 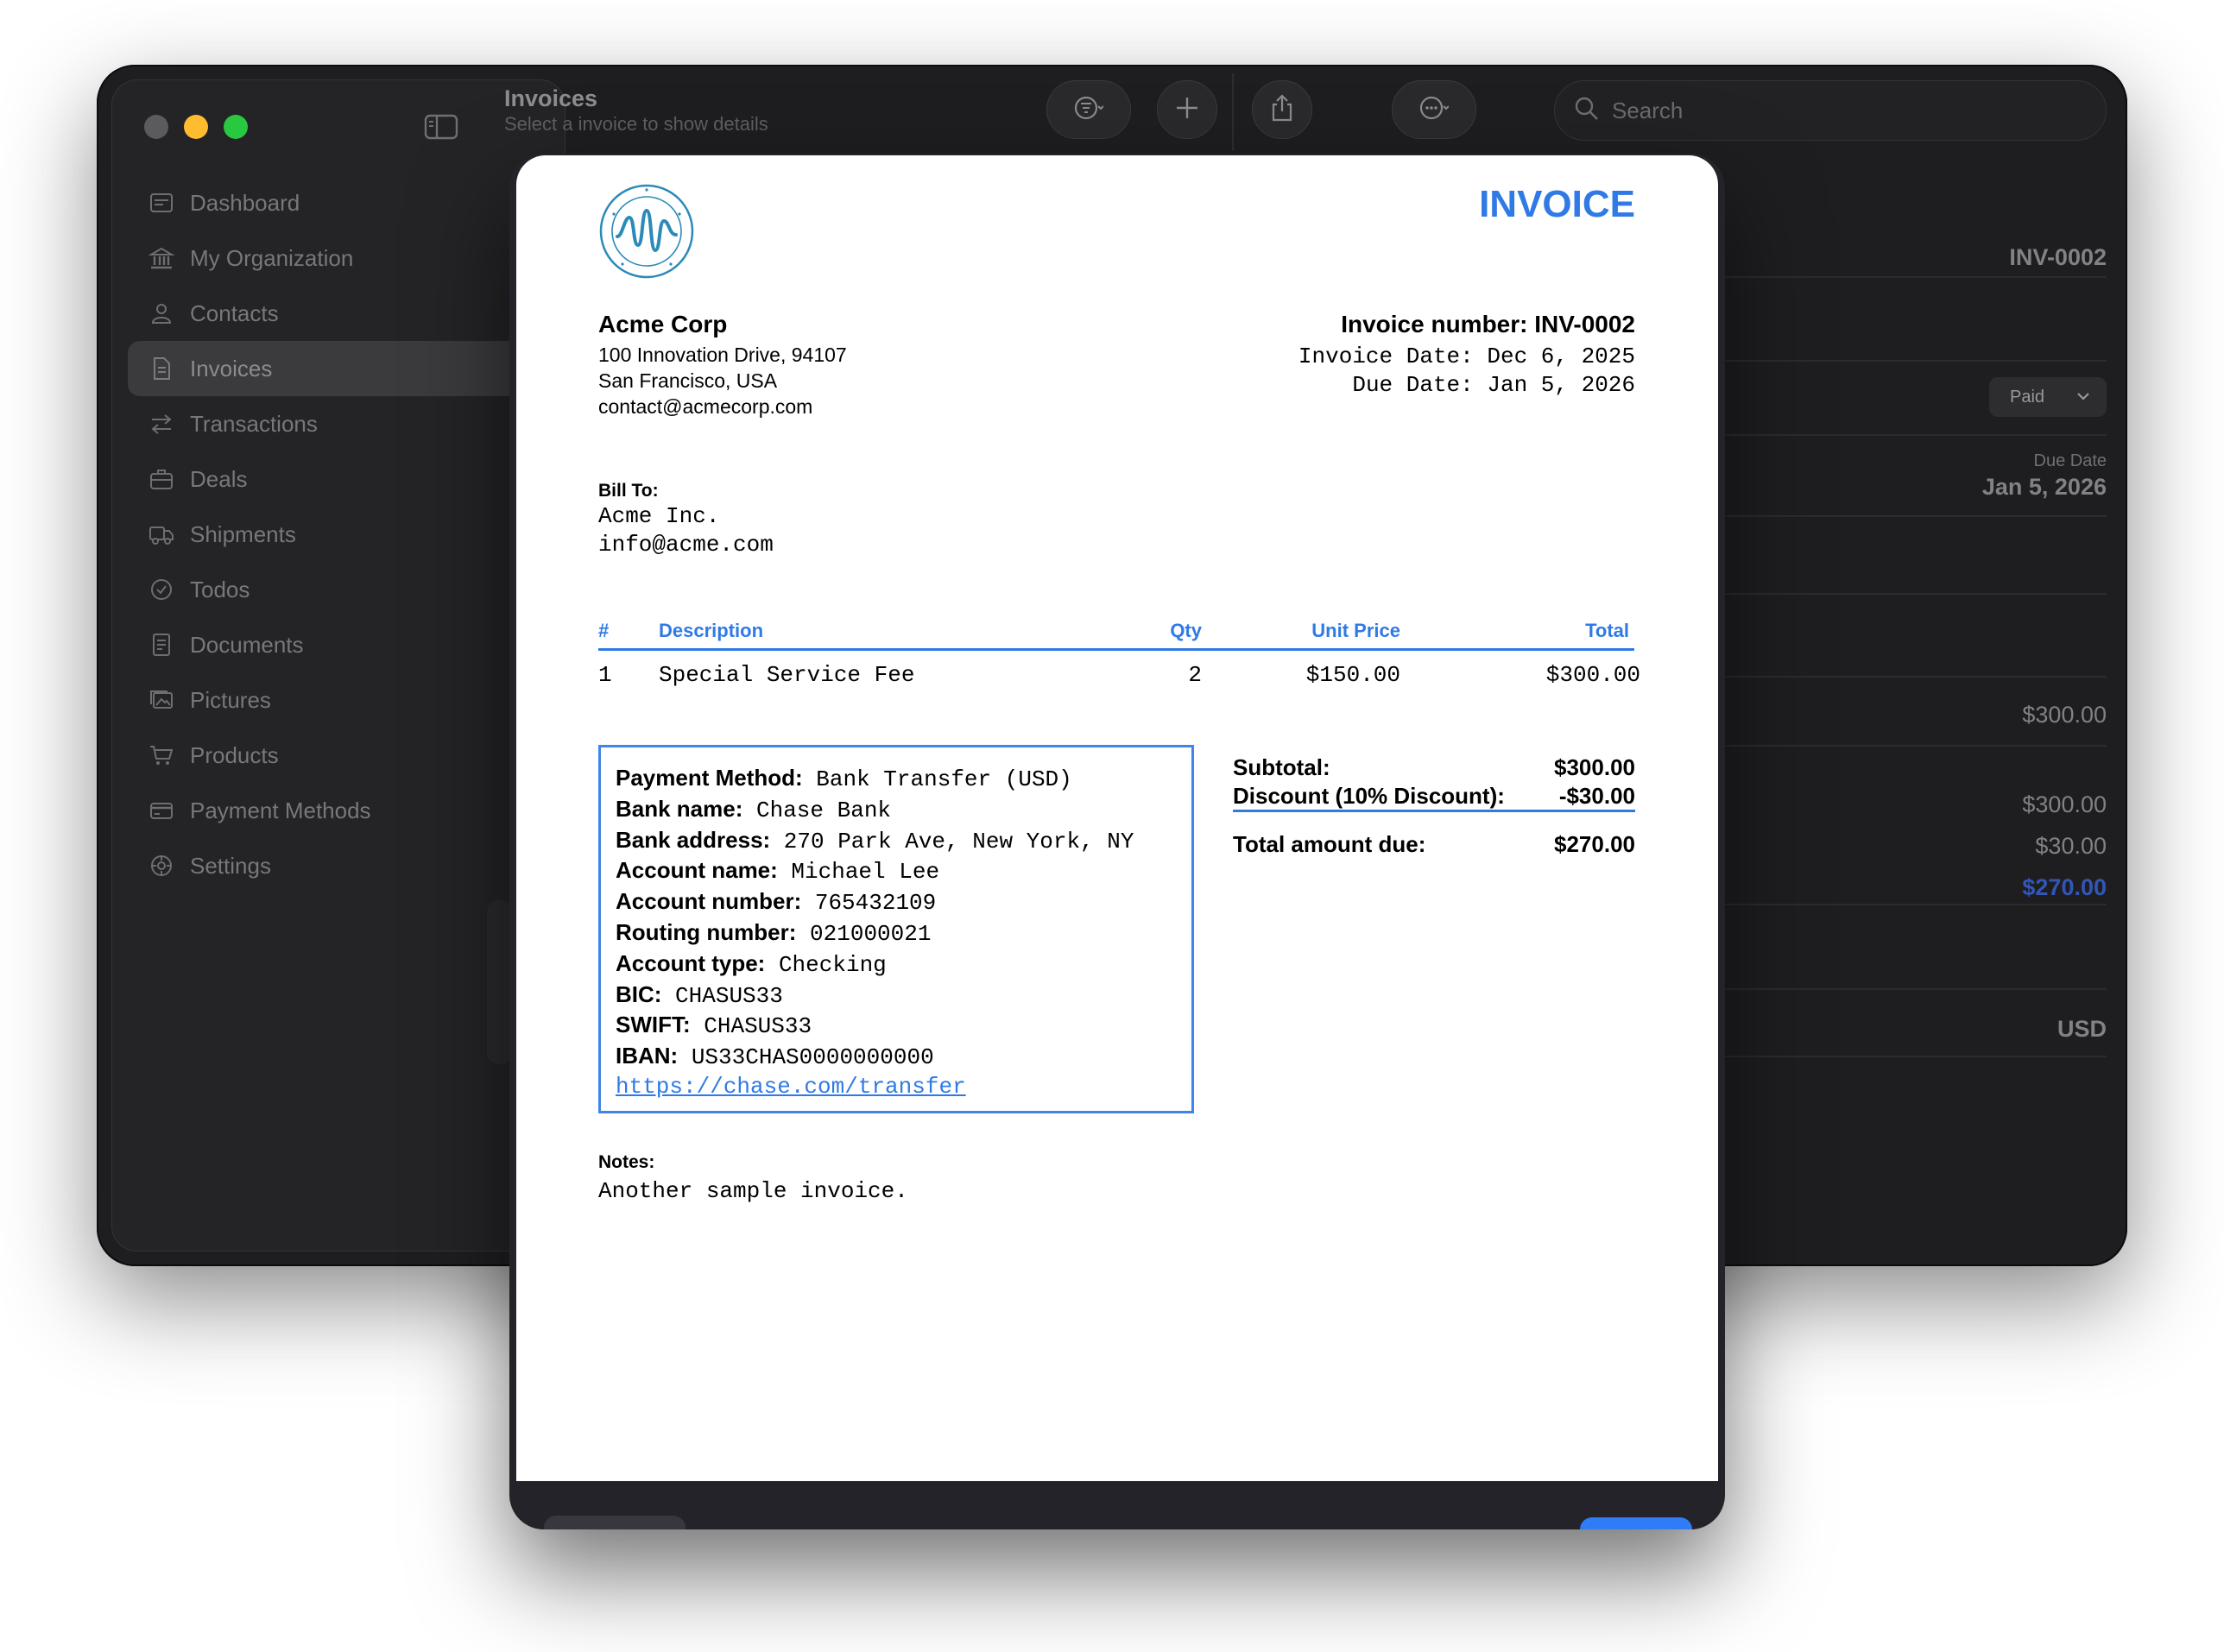 What do you see at coordinates (551, 98) in the screenshot?
I see `window-title: Invoices` at bounding box center [551, 98].